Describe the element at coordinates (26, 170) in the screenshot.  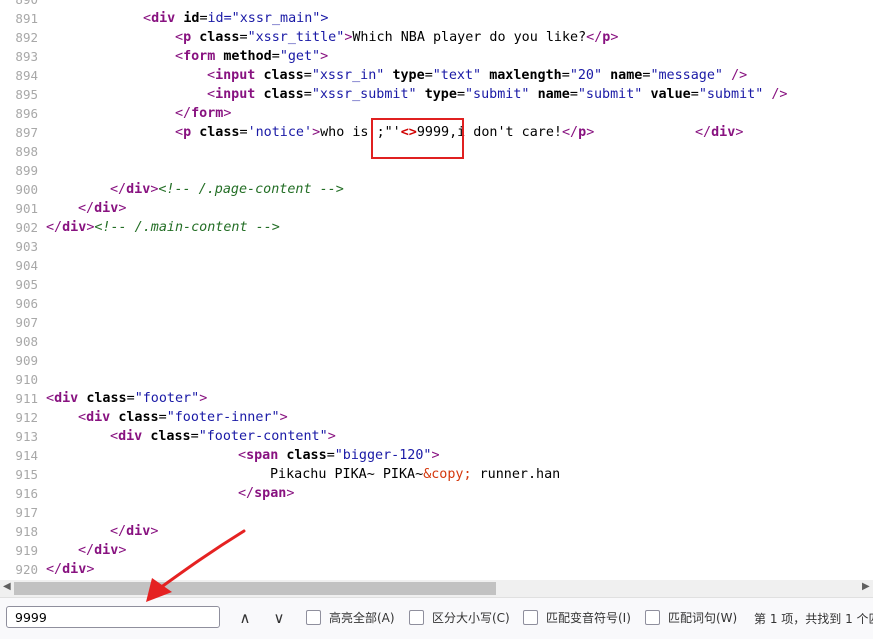
I see `code-line: 899` at that location.